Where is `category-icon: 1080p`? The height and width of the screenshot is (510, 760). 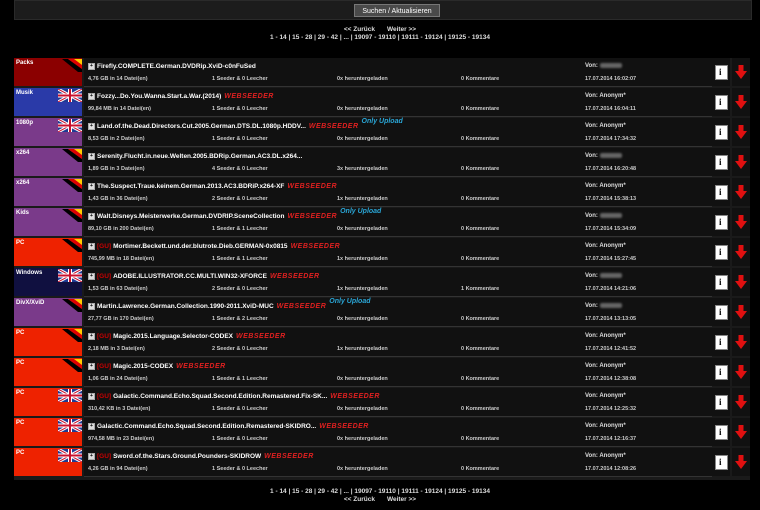
category-icon: 1080p is located at coordinates (48, 131).